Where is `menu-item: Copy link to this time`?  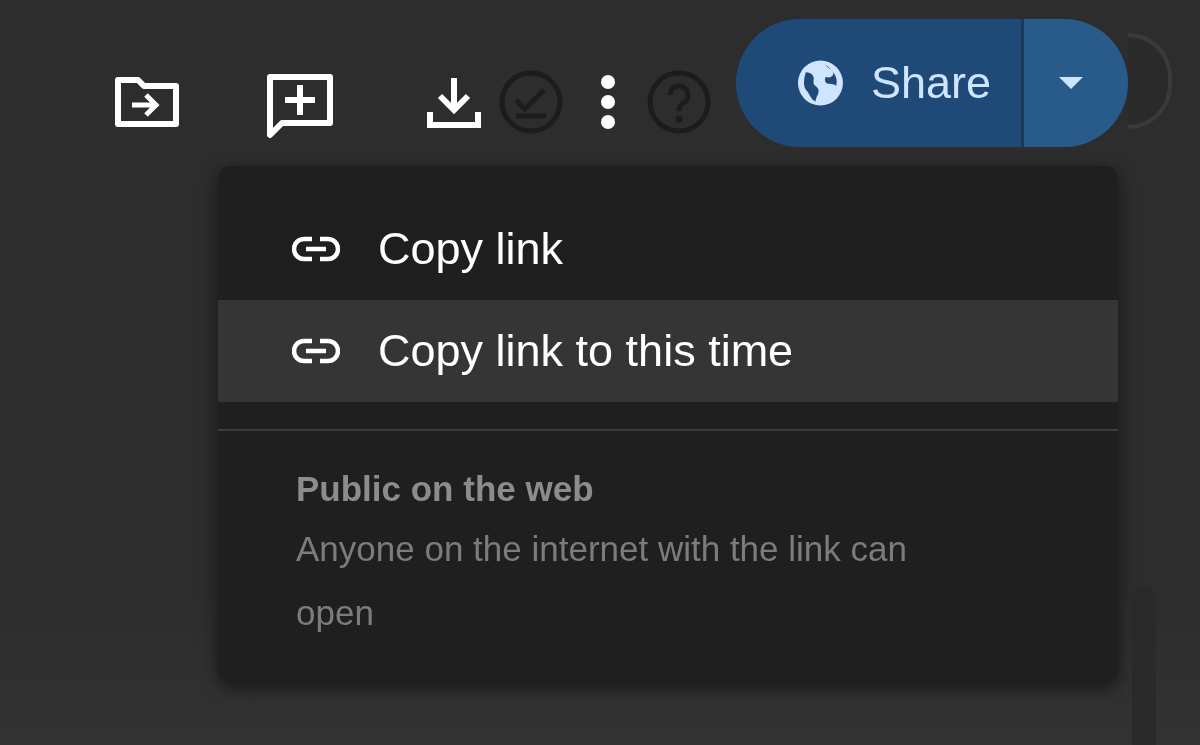
menu-item: Copy link to this time is located at coordinates (668, 351).